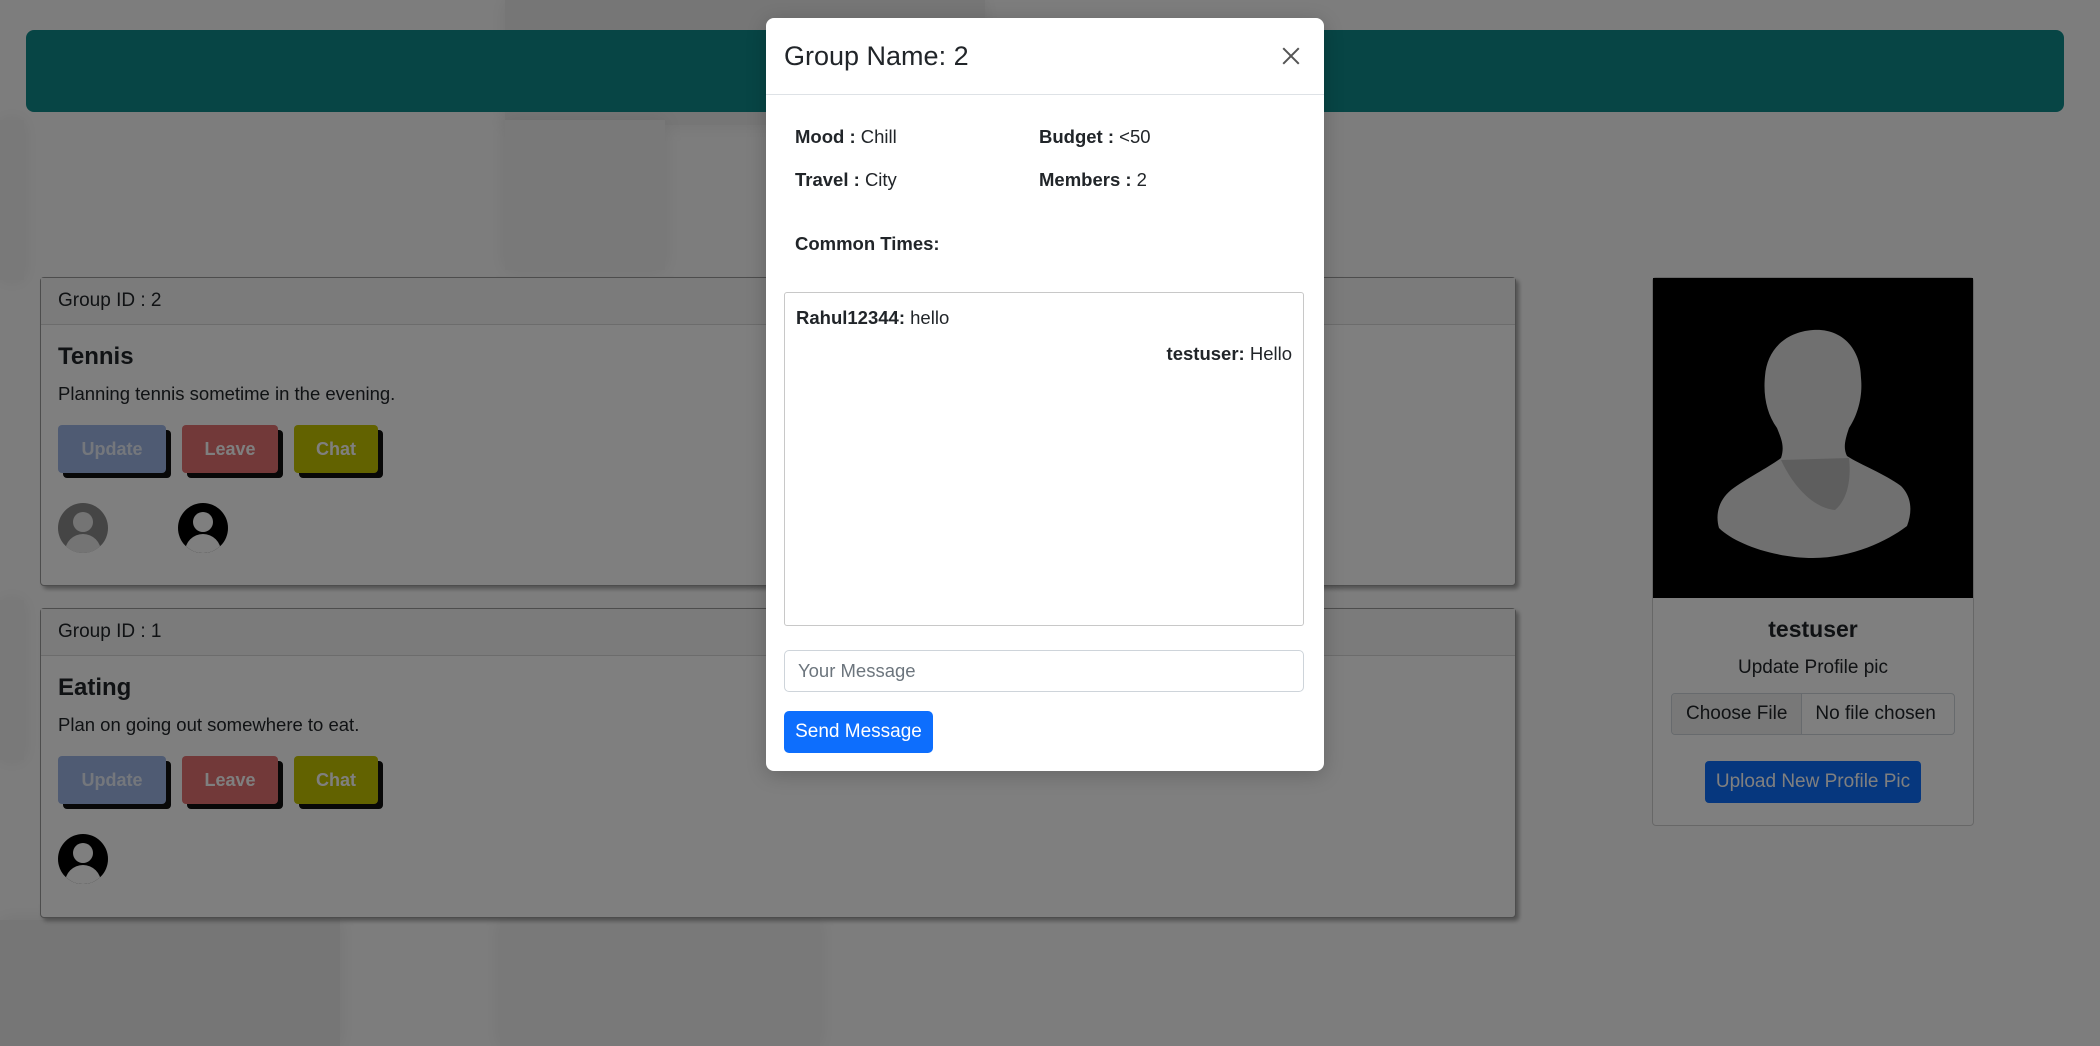 Image resolution: width=2100 pixels, height=1046 pixels. What do you see at coordinates (858, 732) in the screenshot?
I see `send-message-button: Send Message` at bounding box center [858, 732].